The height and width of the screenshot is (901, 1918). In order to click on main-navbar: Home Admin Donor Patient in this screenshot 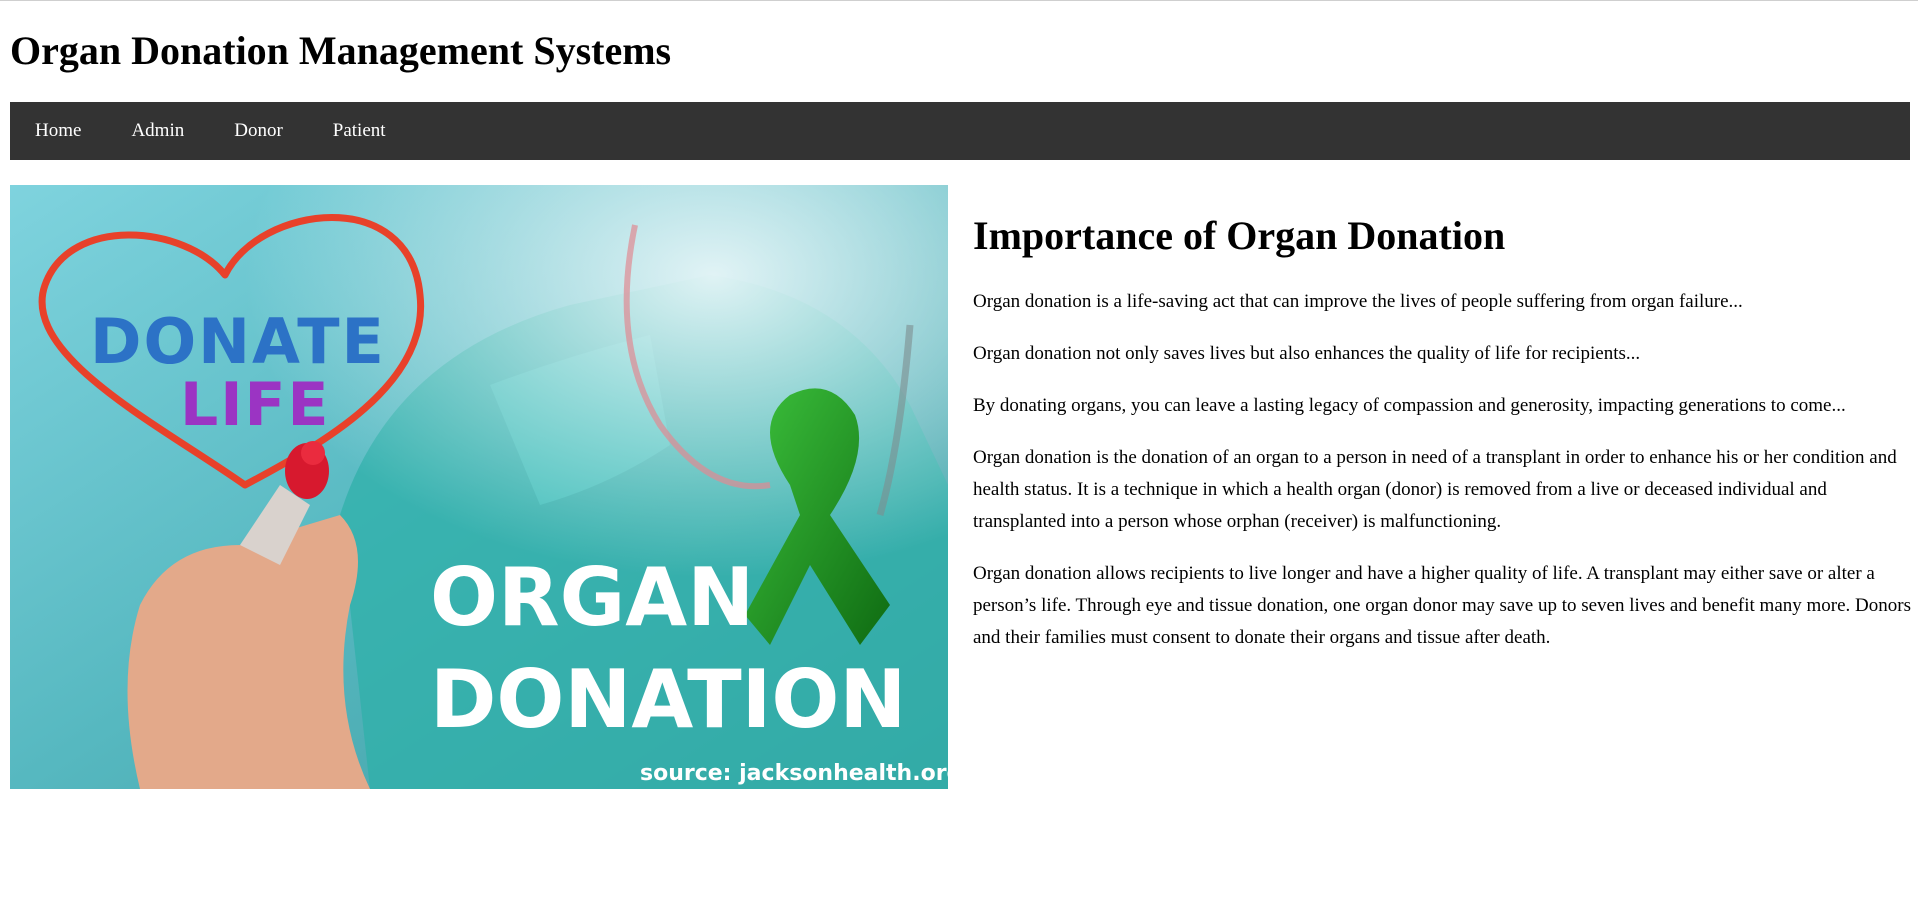, I will do `click(960, 131)`.